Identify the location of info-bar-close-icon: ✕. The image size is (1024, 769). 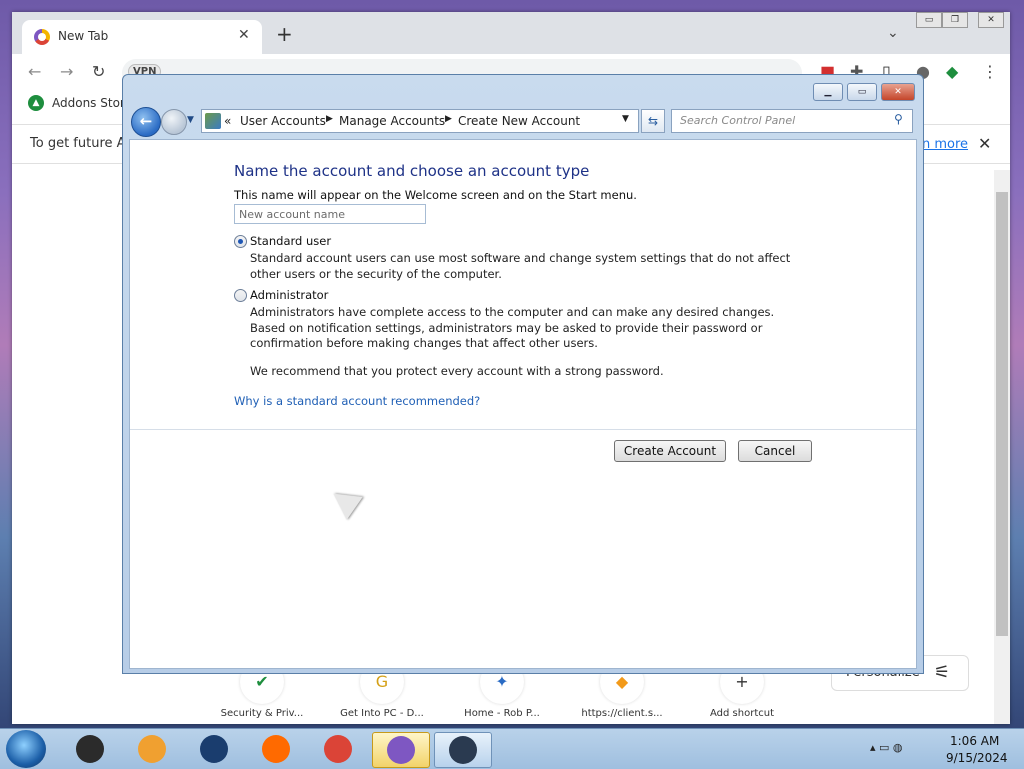
(984, 143).